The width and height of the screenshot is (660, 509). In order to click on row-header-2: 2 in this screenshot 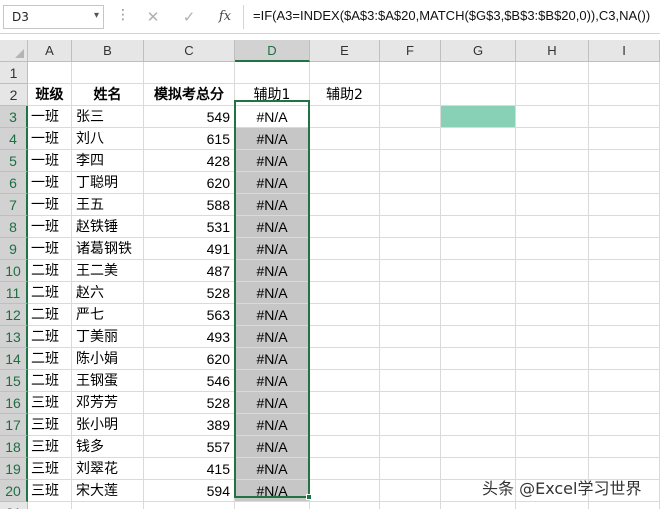, I will do `click(14, 95)`.